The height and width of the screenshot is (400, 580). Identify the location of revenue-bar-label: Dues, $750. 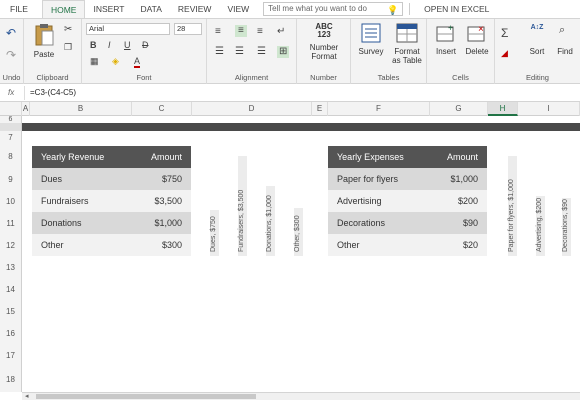
(213, 234).